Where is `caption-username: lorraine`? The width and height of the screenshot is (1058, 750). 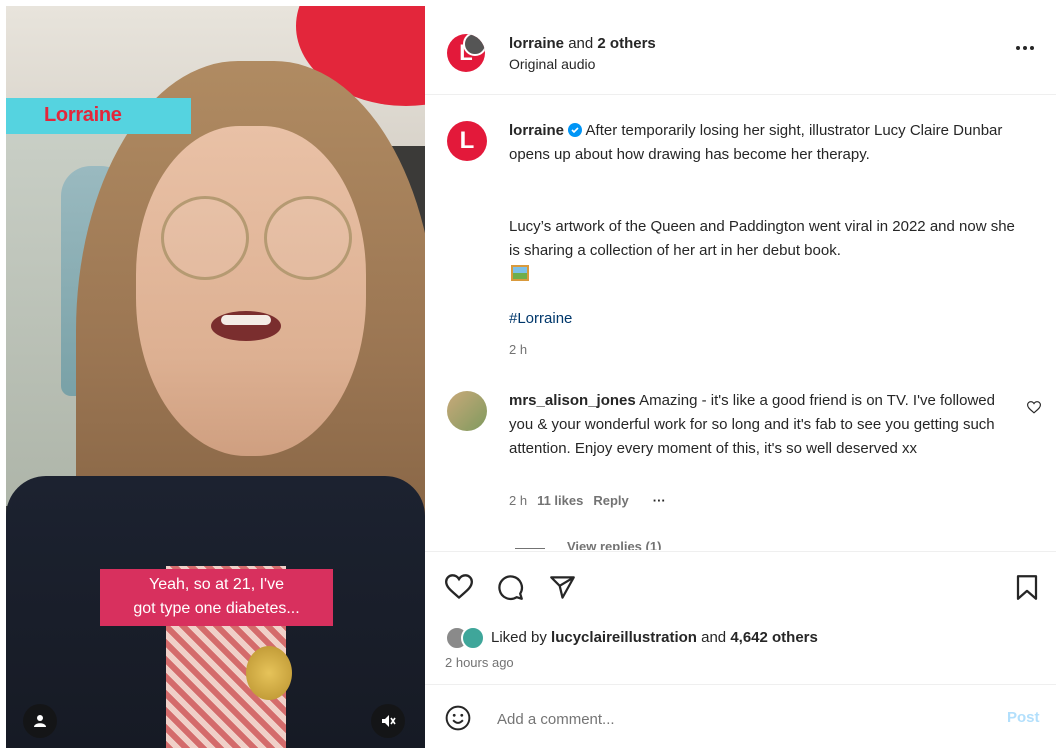 caption-username: lorraine is located at coordinates (536, 130).